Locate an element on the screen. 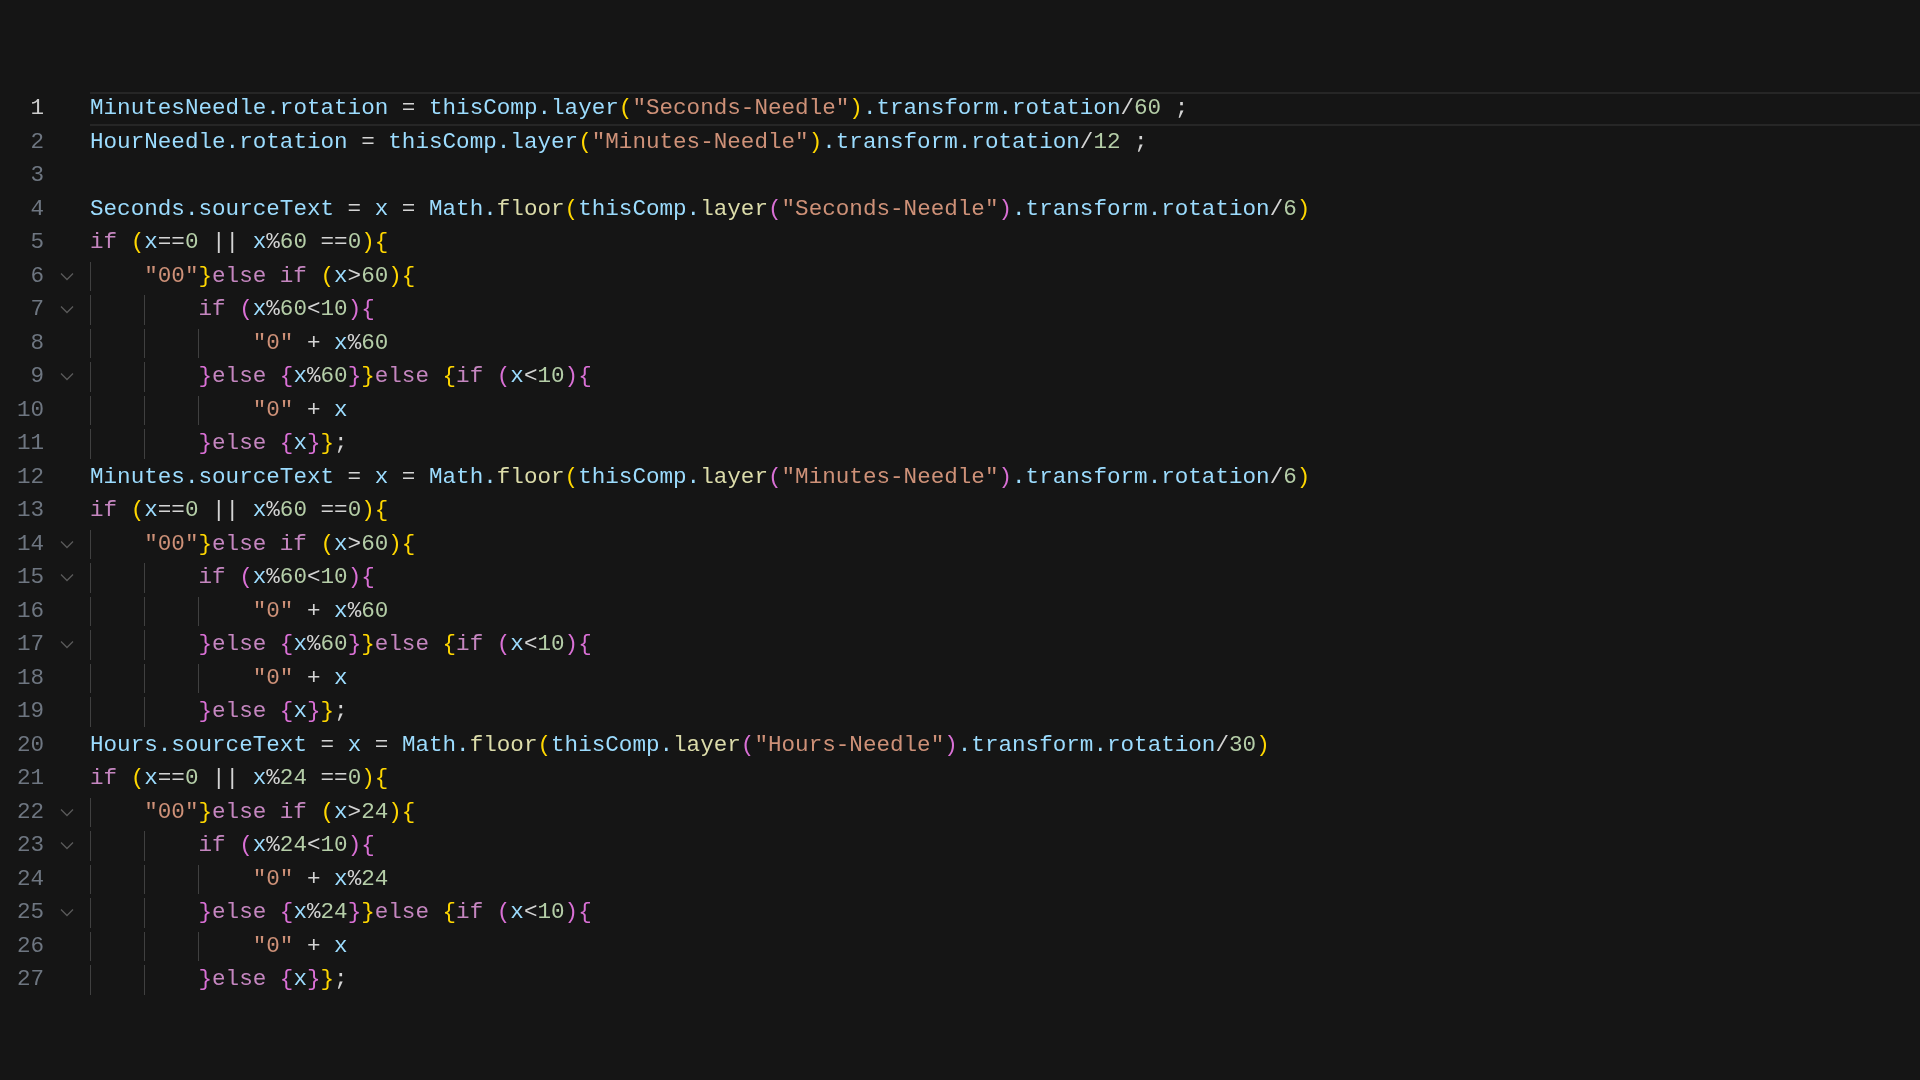 The width and height of the screenshot is (1920, 1080). line-number: 3 is located at coordinates (36, 176).